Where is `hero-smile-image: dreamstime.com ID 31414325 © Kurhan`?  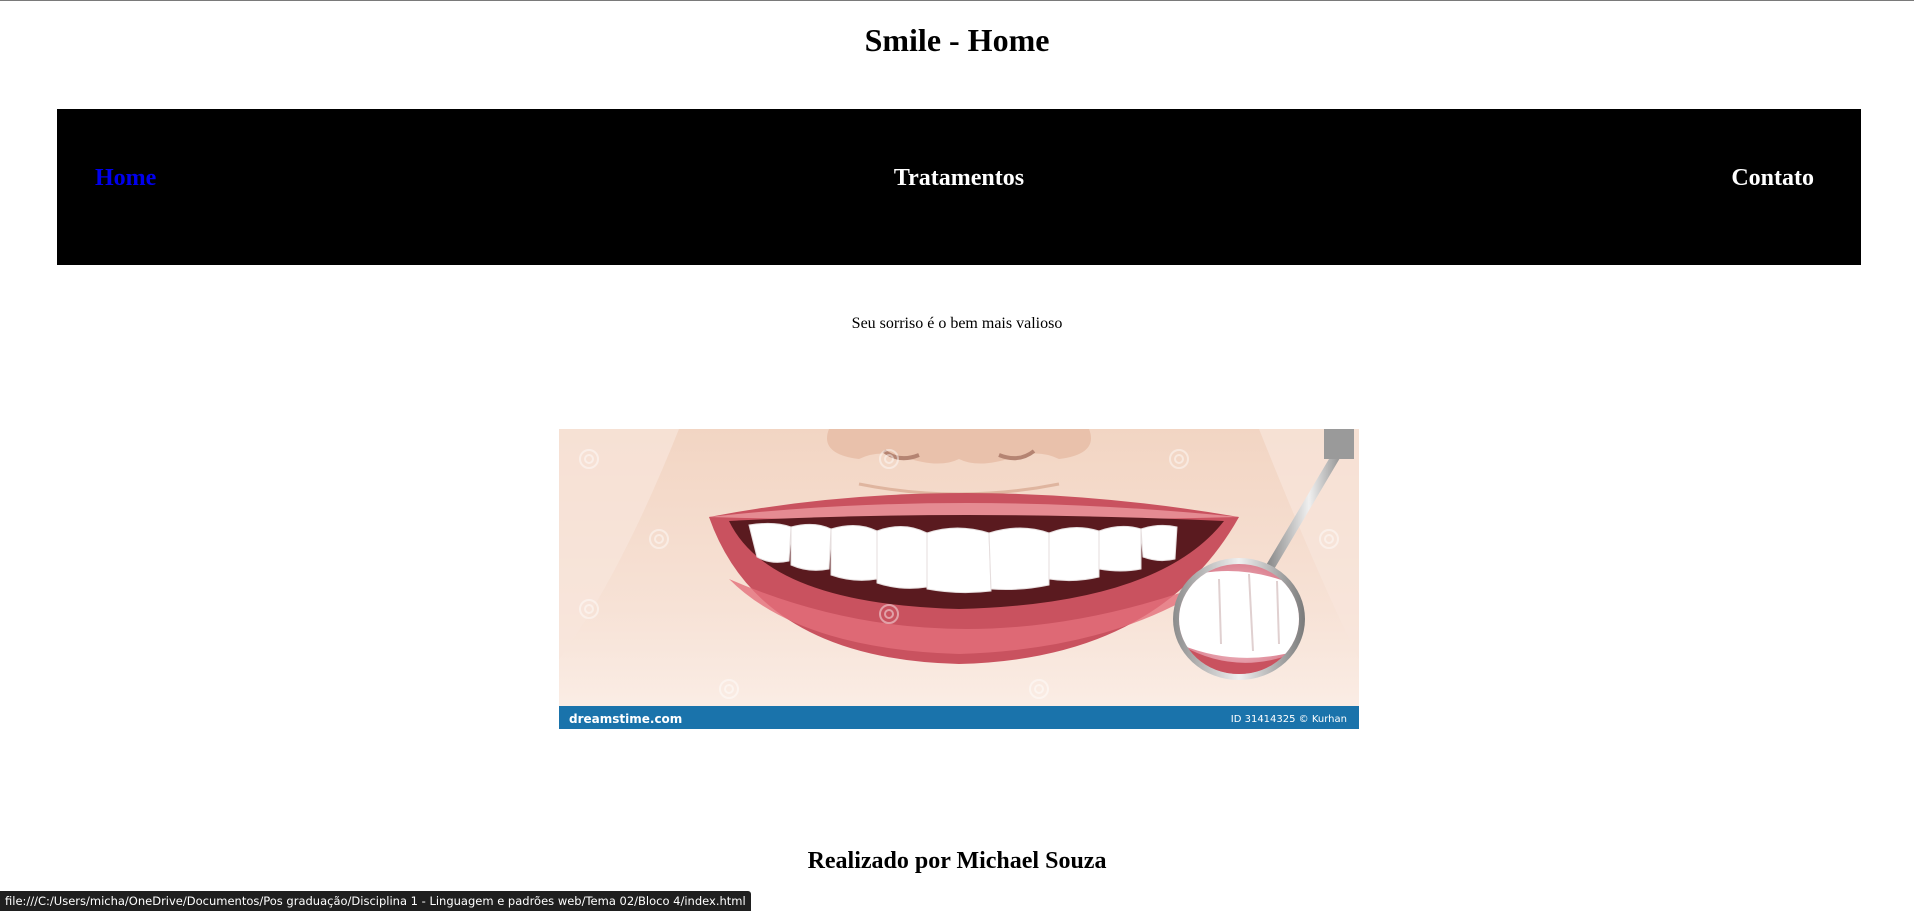
hero-smile-image: dreamstime.com ID 31414325 © Kurhan is located at coordinates (959, 579).